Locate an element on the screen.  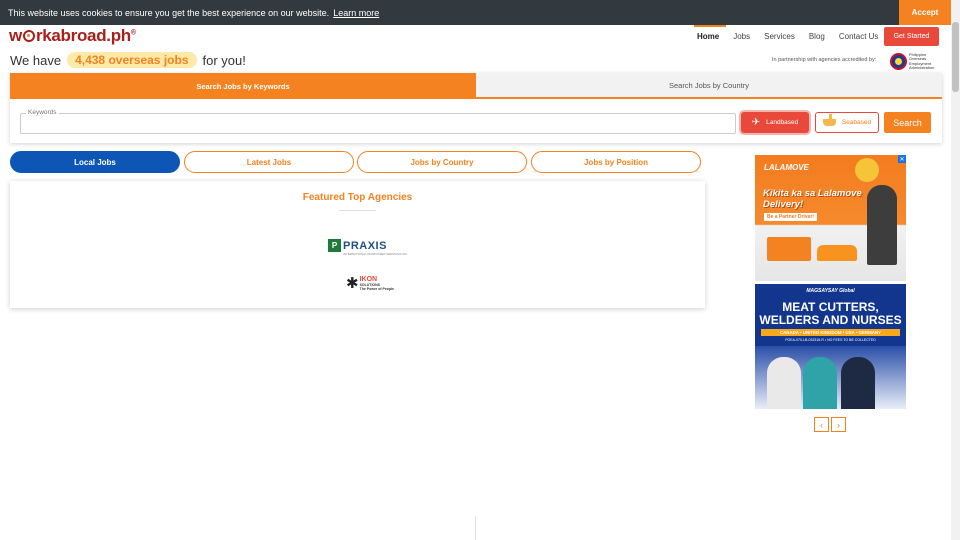
tab-search-by-country: Search Jobs by Country is located at coordinates (709, 86).